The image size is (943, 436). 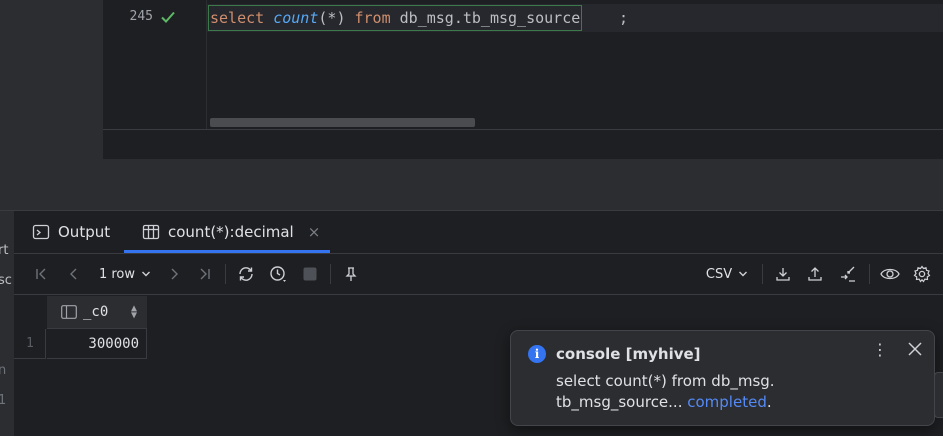 I want to click on console-icon, so click(x=41, y=232).